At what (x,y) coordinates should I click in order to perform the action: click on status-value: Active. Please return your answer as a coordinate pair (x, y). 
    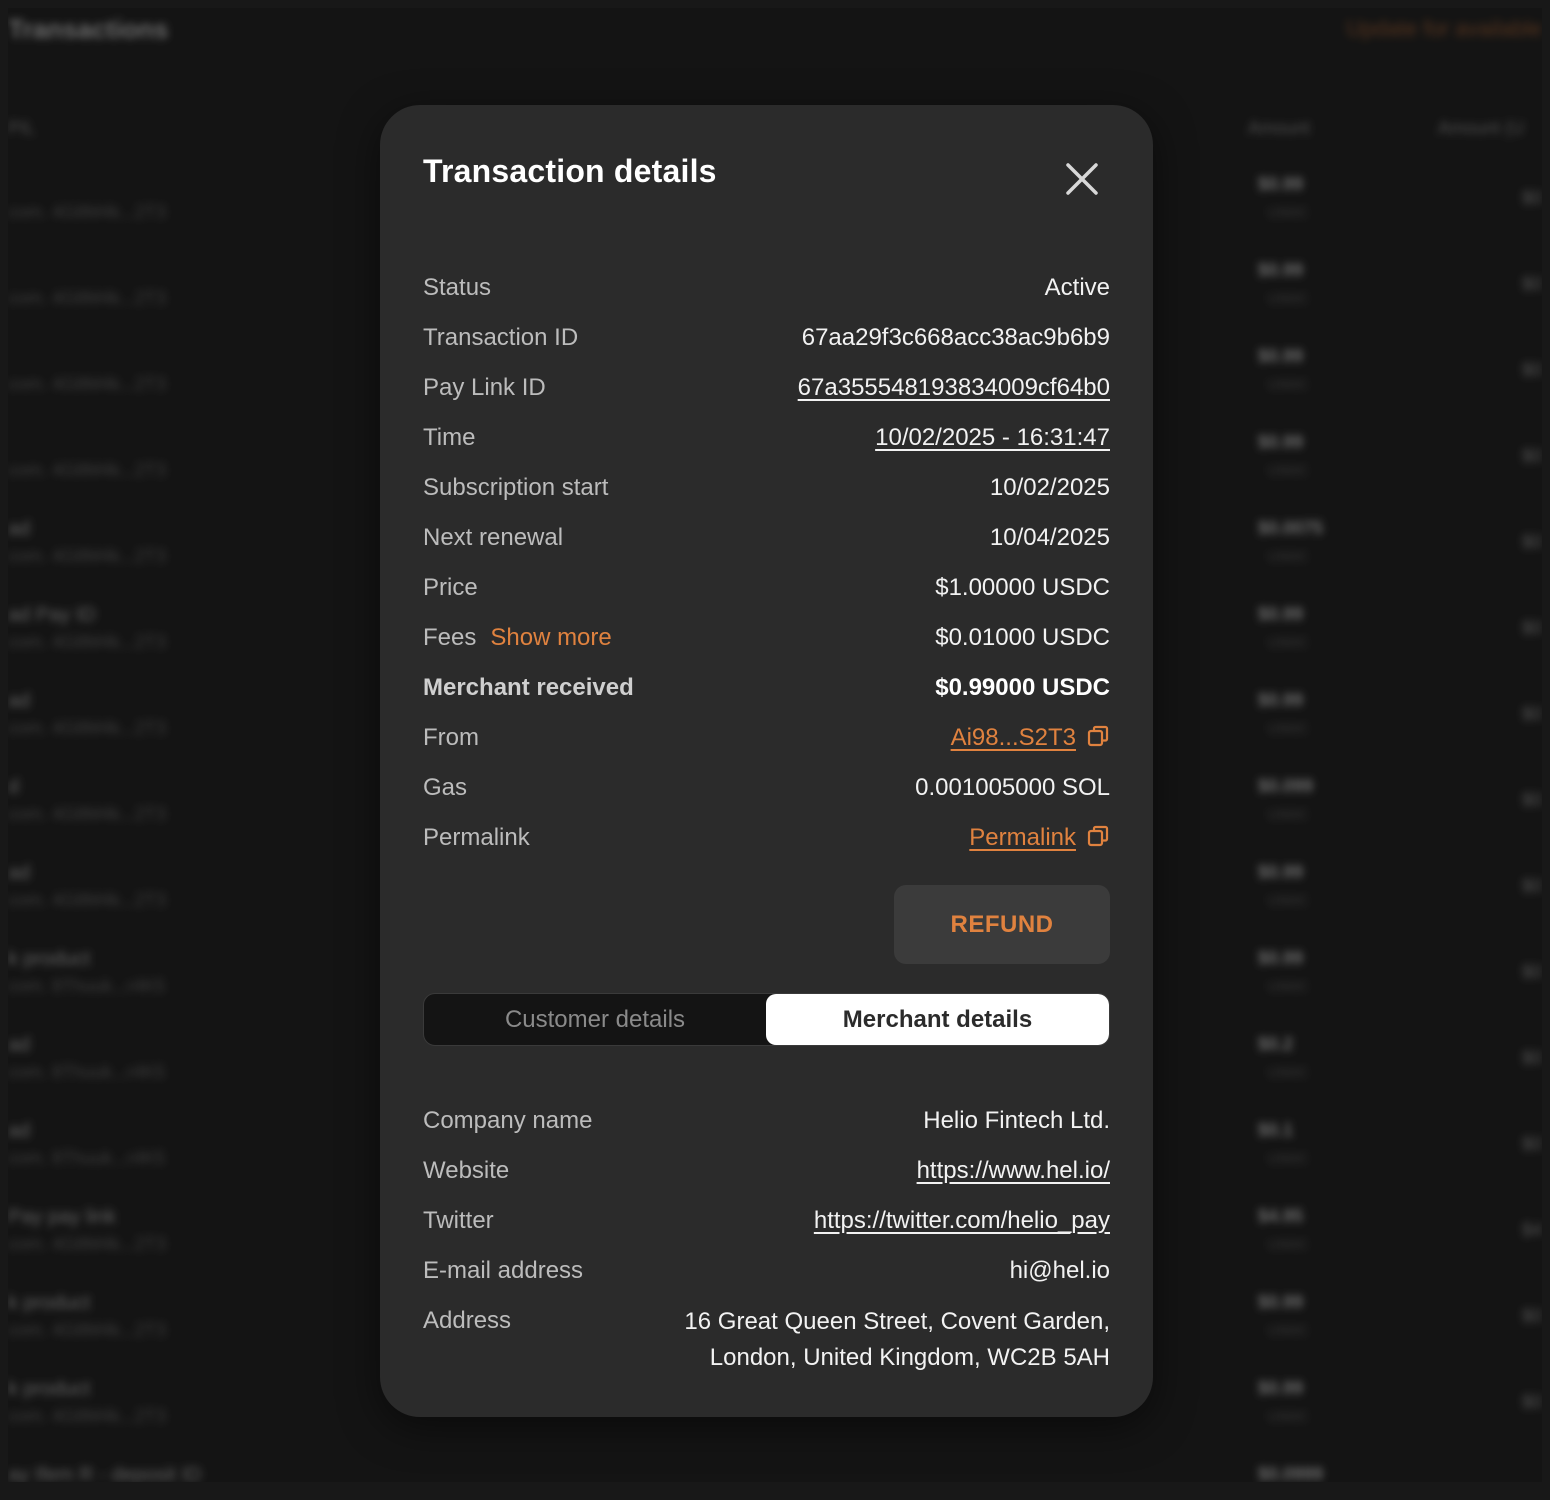
    Looking at the image, I should click on (1077, 287).